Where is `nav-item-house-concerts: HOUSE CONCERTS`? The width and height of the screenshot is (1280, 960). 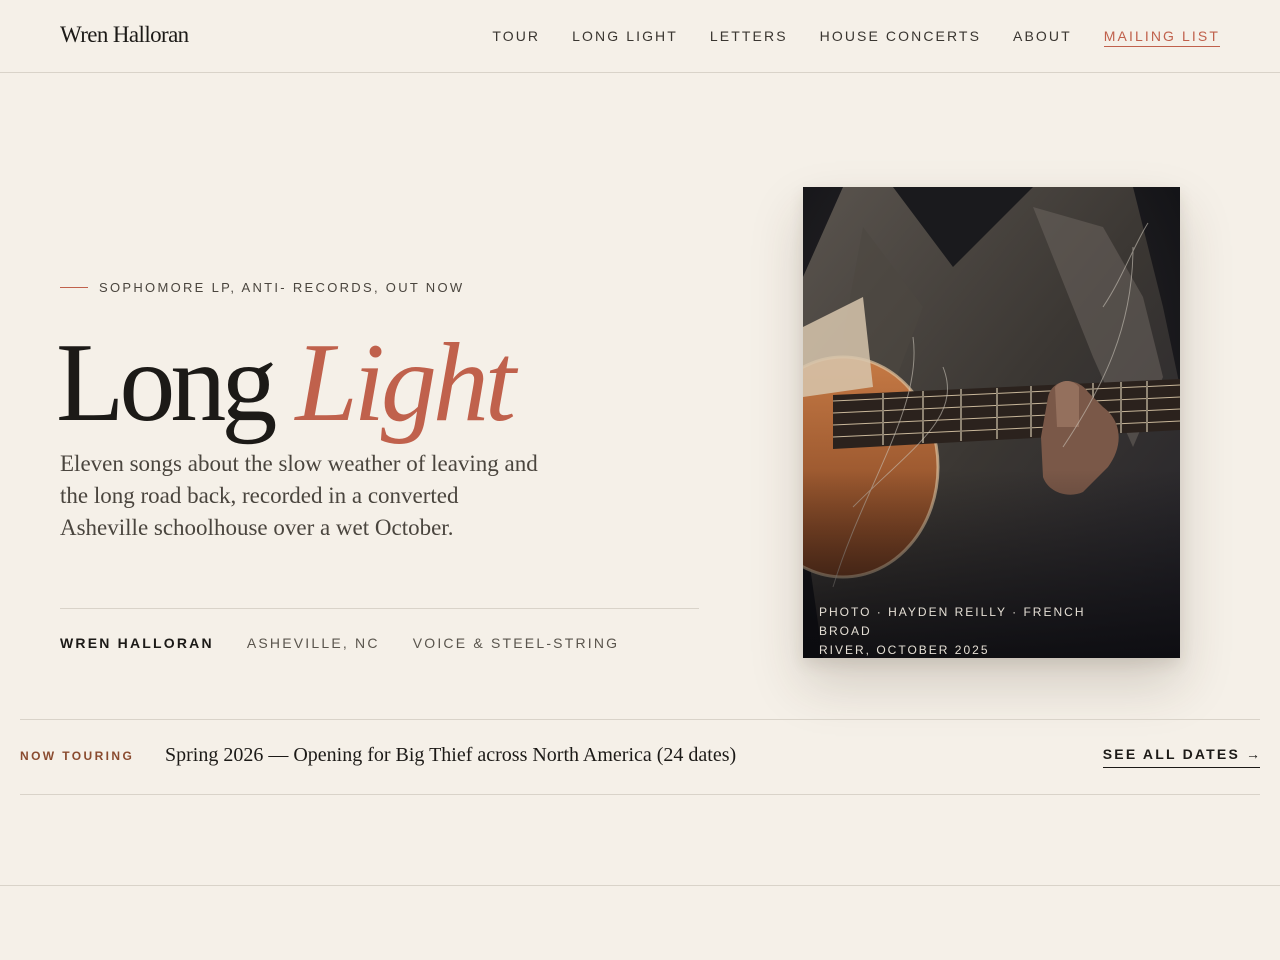
nav-item-house-concerts: HOUSE CONCERTS is located at coordinates (900, 37).